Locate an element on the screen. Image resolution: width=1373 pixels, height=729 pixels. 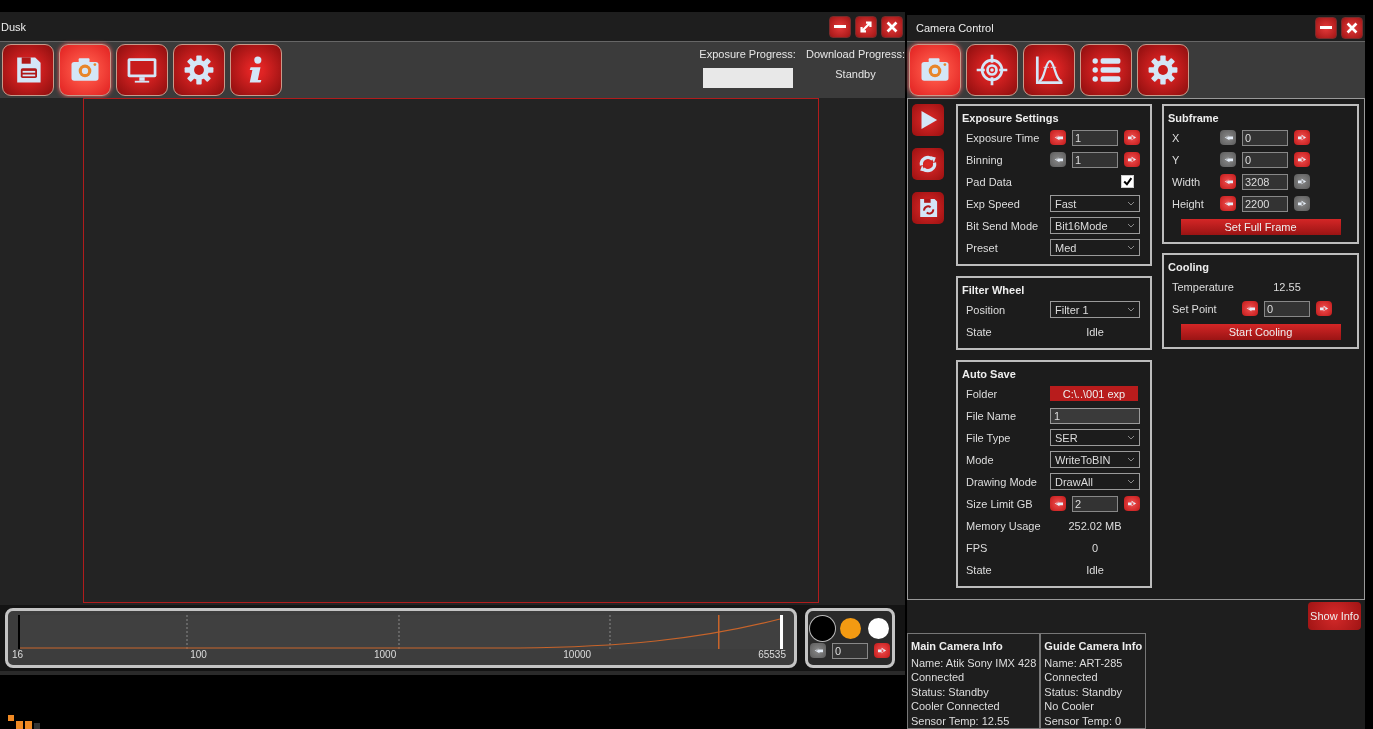
info-title: Guide Camera Info is located at coordinates (1093, 646).